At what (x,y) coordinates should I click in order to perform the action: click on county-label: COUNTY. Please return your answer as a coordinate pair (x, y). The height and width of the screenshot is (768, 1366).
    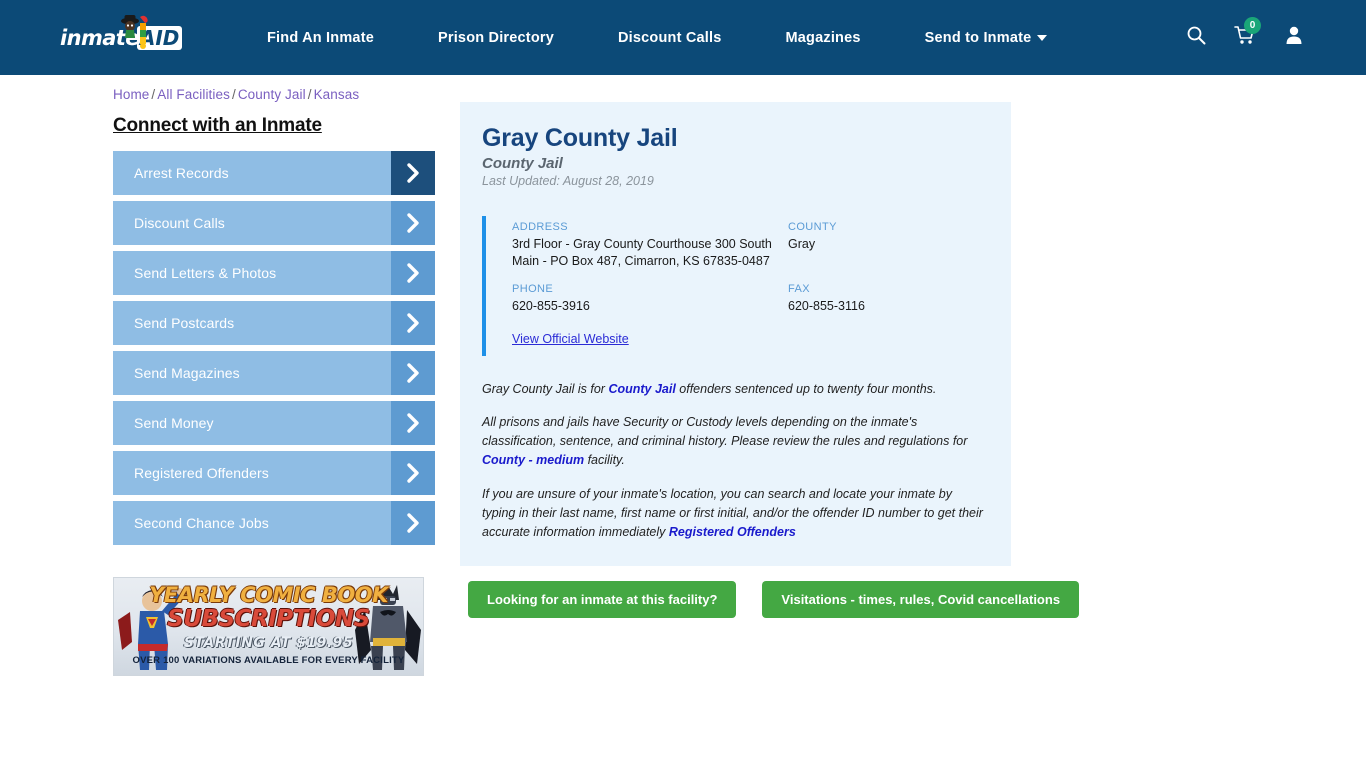
    Looking at the image, I should click on (812, 227).